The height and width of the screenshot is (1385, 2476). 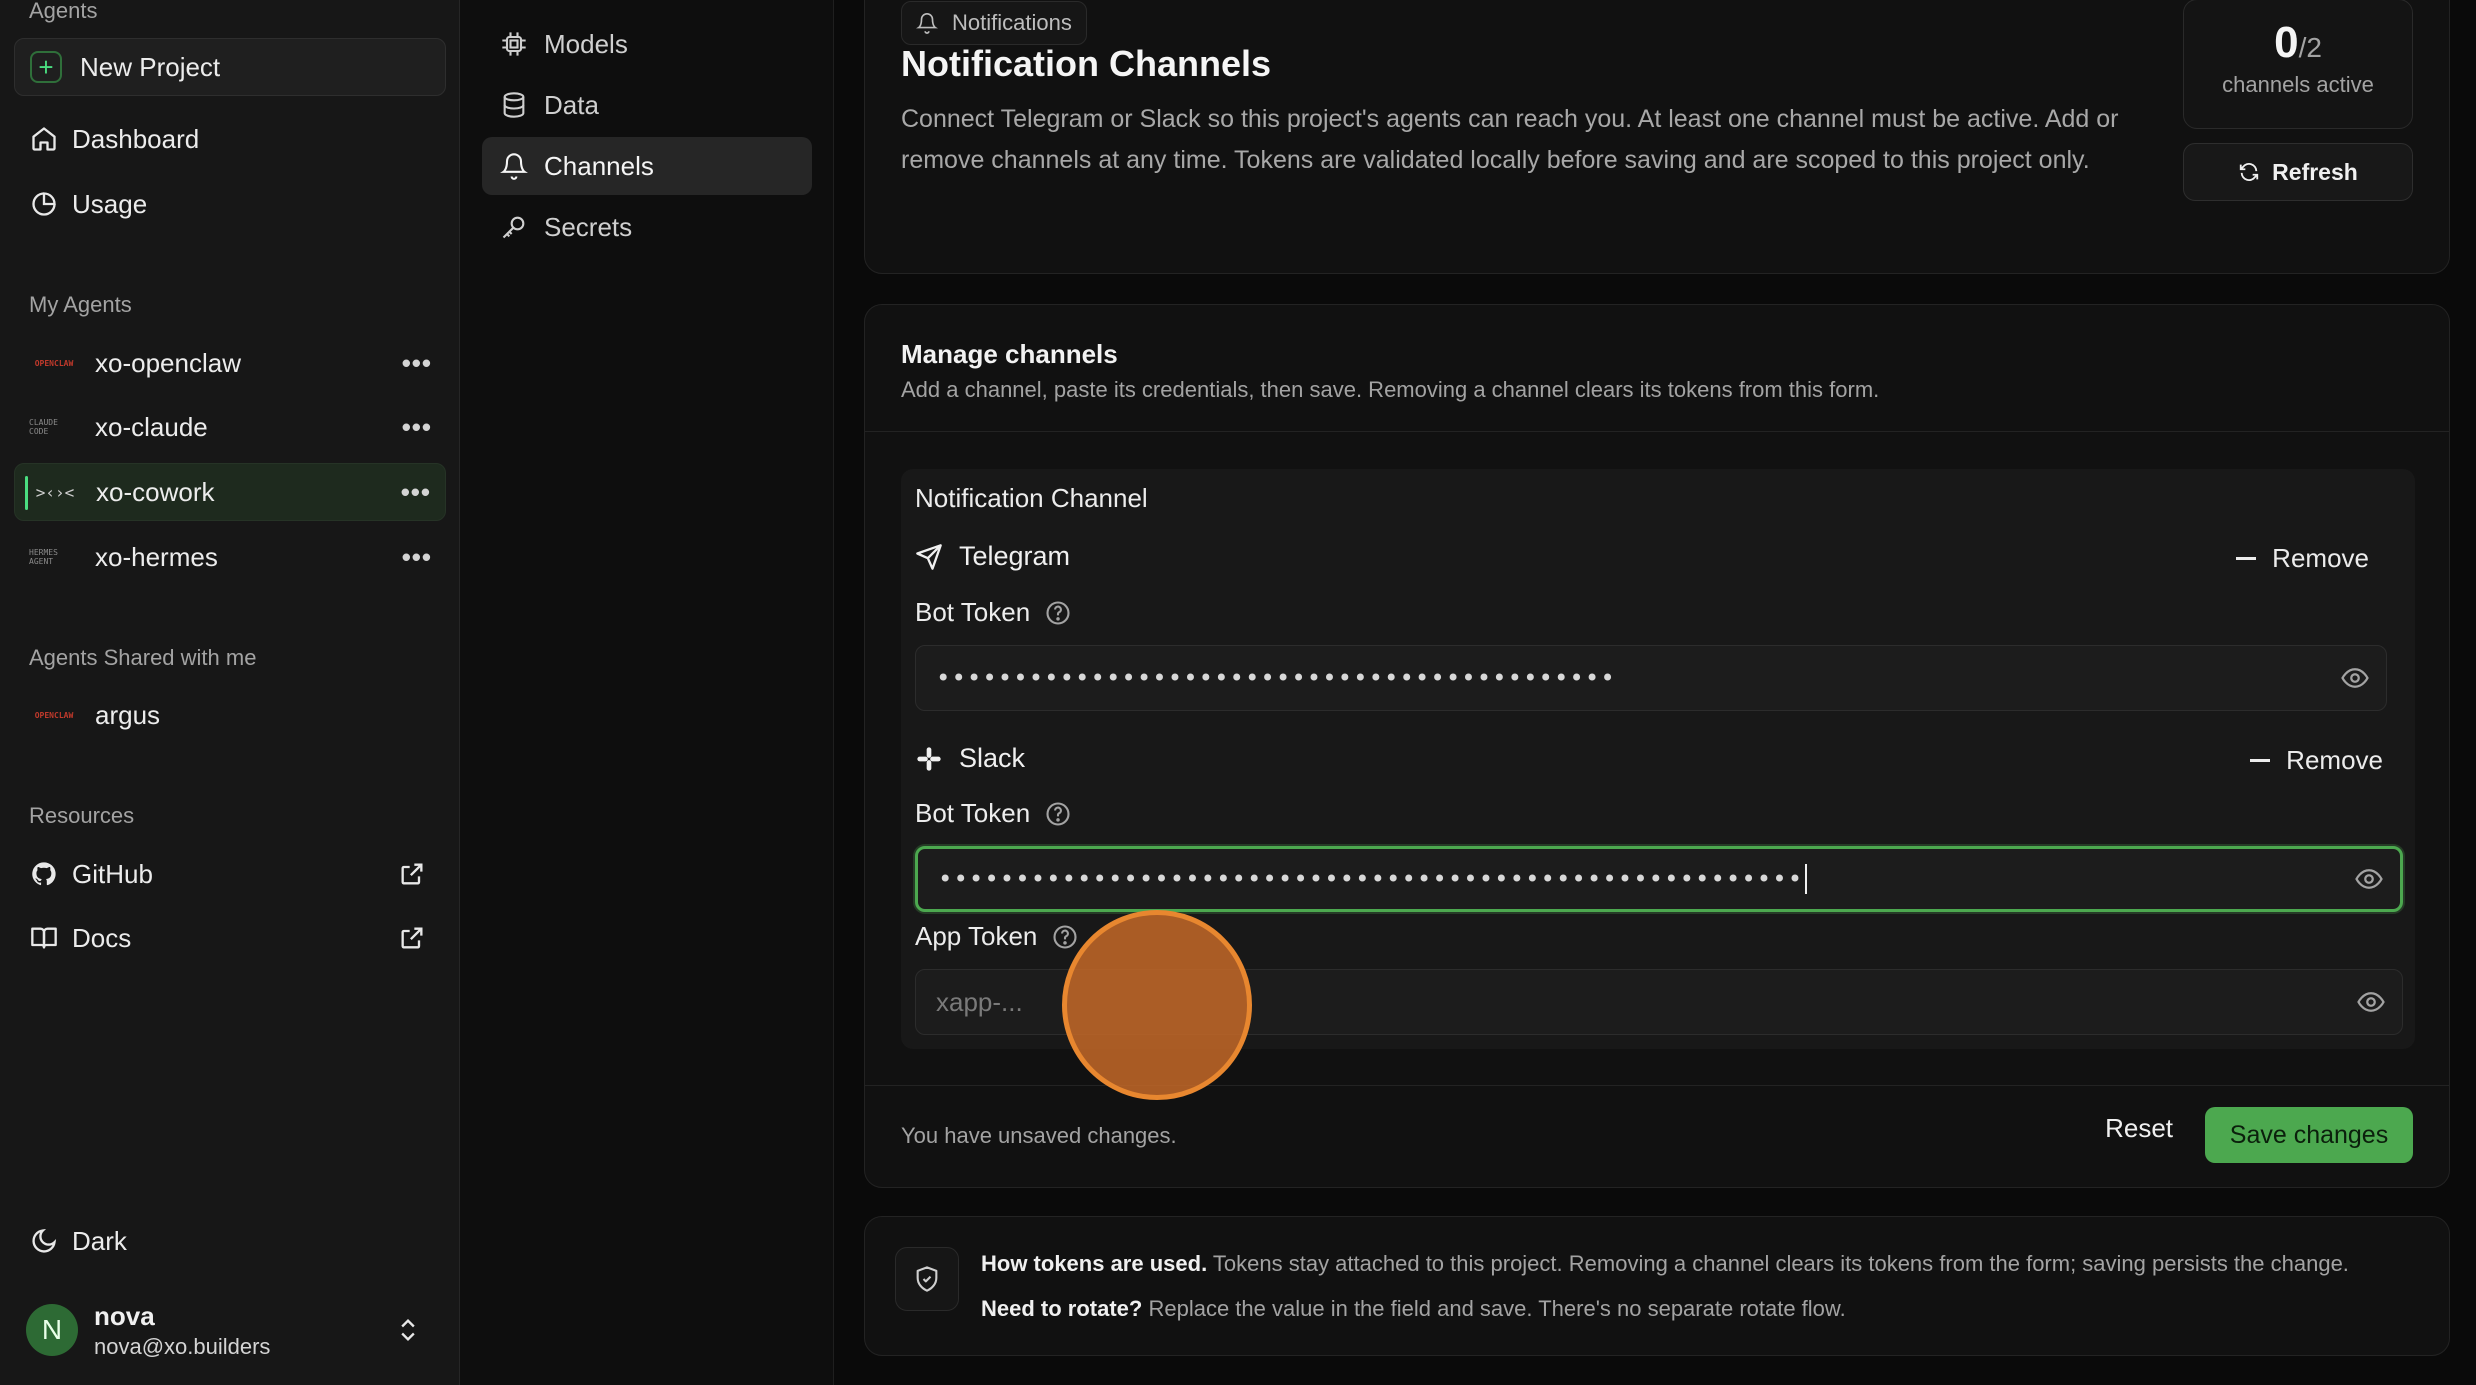 What do you see at coordinates (230, 938) in the screenshot?
I see `sidebar-item-docs: Docs` at bounding box center [230, 938].